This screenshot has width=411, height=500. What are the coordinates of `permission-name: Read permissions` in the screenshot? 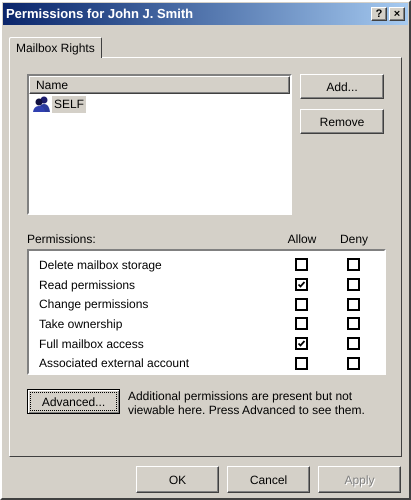 It's located at (87, 285).